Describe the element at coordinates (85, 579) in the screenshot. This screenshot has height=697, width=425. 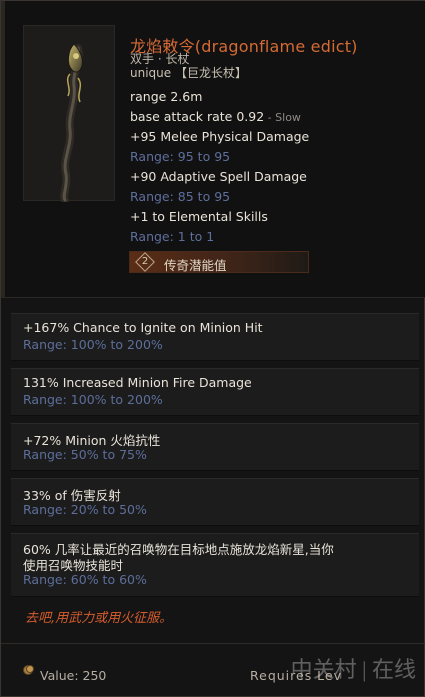
I see `mod-5-range: Range: 60% to 60%` at that location.